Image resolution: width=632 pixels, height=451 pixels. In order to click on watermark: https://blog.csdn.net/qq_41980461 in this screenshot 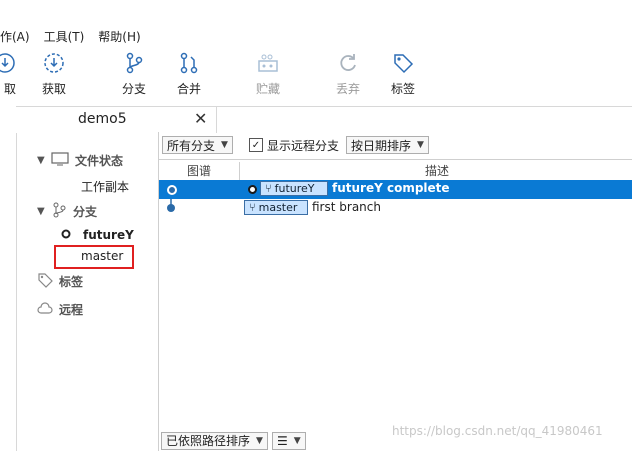, I will do `click(497, 431)`.